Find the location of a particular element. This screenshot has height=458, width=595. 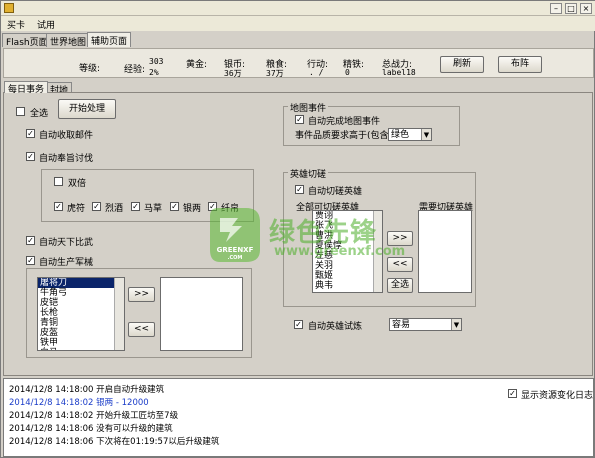

liquor-checkbox: ✓ is located at coordinates (96, 206).